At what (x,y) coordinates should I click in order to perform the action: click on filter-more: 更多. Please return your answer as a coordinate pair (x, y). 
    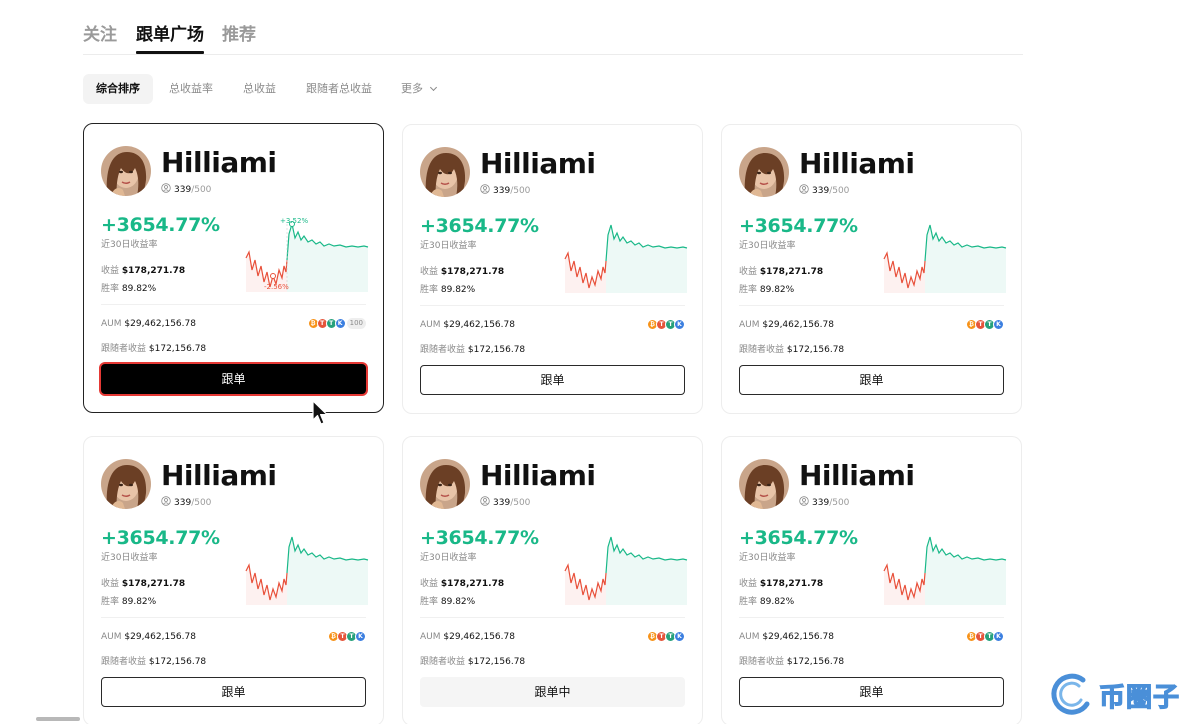
    Looking at the image, I should click on (419, 89).